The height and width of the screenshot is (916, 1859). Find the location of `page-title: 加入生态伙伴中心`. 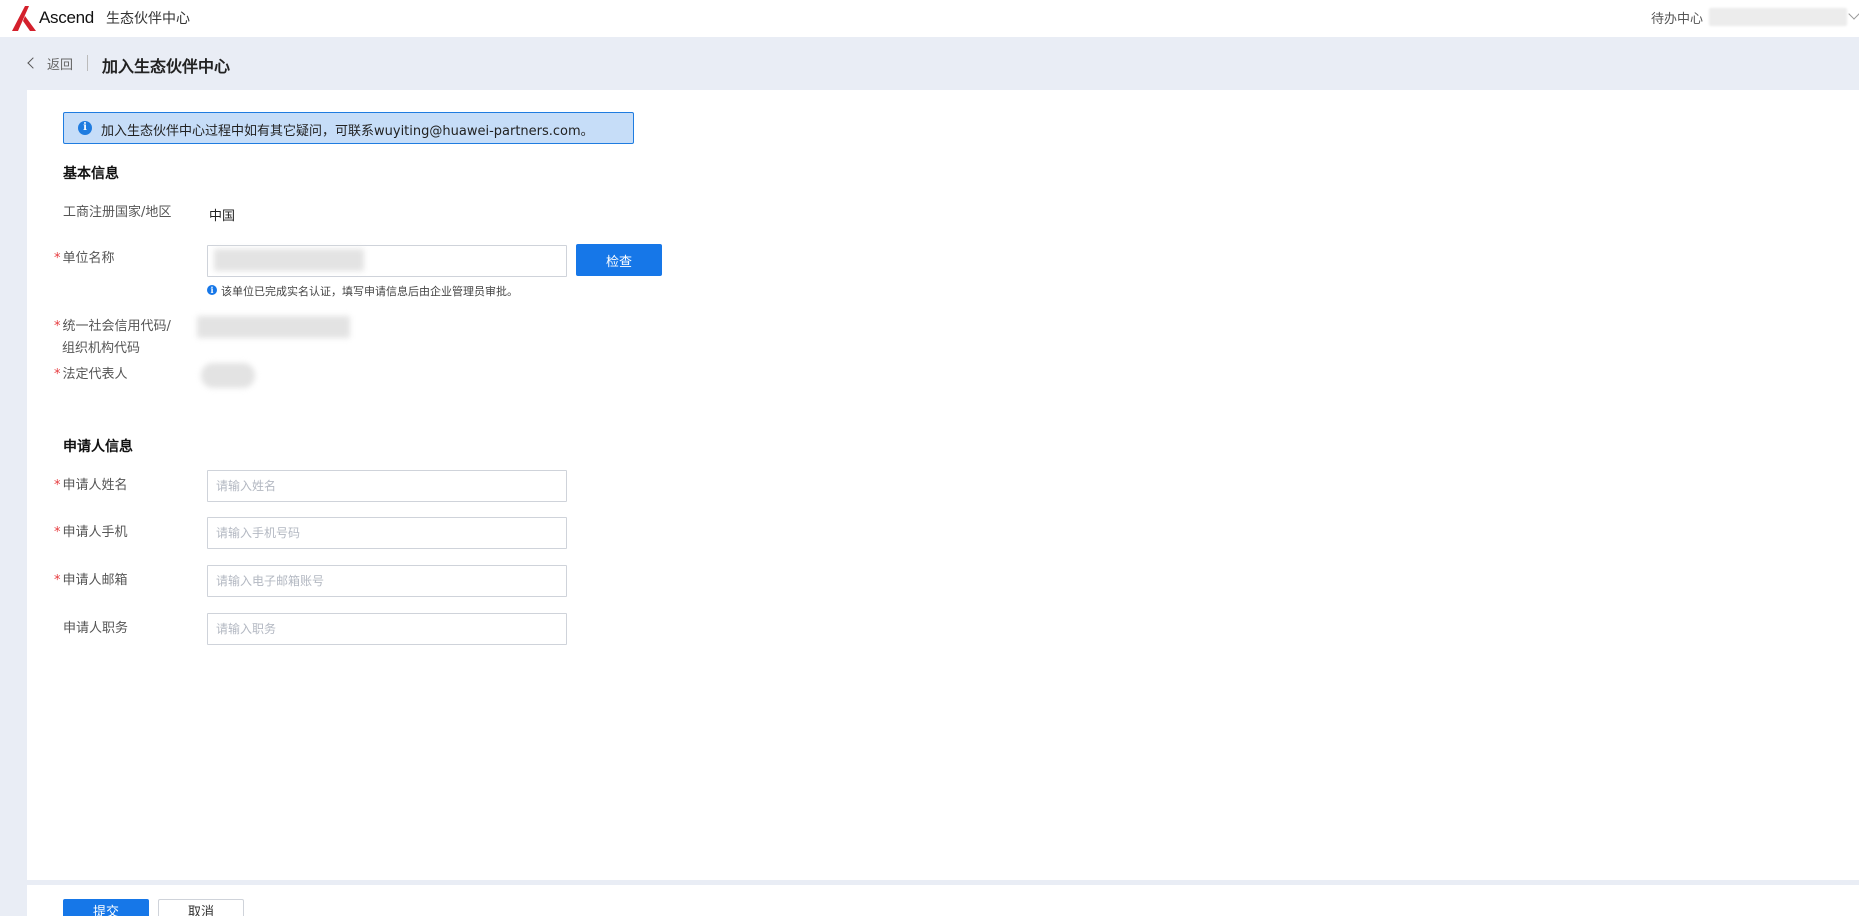

page-title: 加入生态伙伴中心 is located at coordinates (166, 66).